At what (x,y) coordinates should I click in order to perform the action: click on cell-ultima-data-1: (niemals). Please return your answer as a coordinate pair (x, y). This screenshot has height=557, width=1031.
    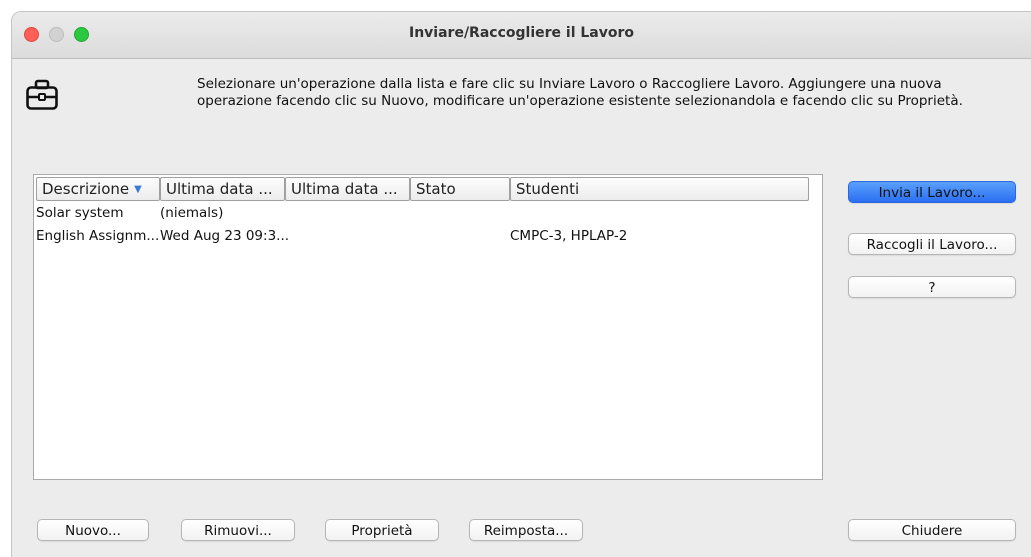
    Looking at the image, I should click on (192, 213).